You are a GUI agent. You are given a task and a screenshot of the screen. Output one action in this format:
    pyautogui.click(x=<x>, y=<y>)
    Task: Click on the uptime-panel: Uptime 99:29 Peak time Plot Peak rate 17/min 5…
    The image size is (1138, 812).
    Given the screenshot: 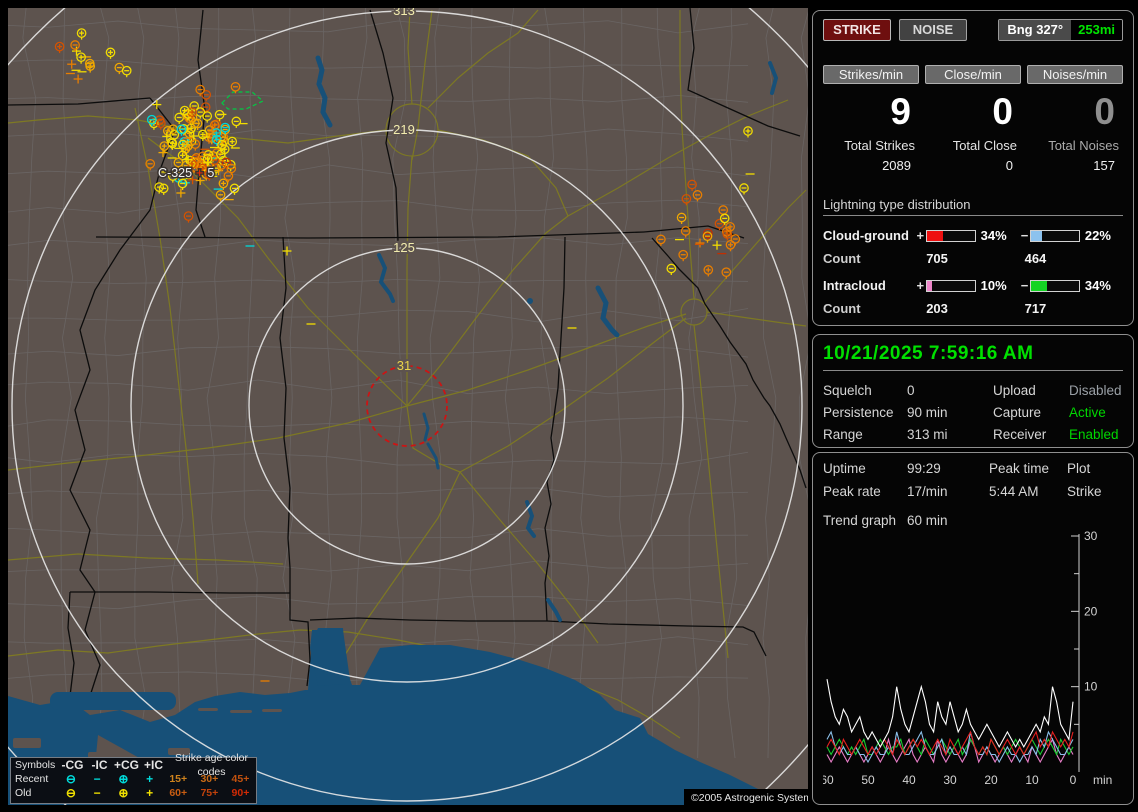 What is the action you would take?
    pyautogui.click(x=973, y=628)
    